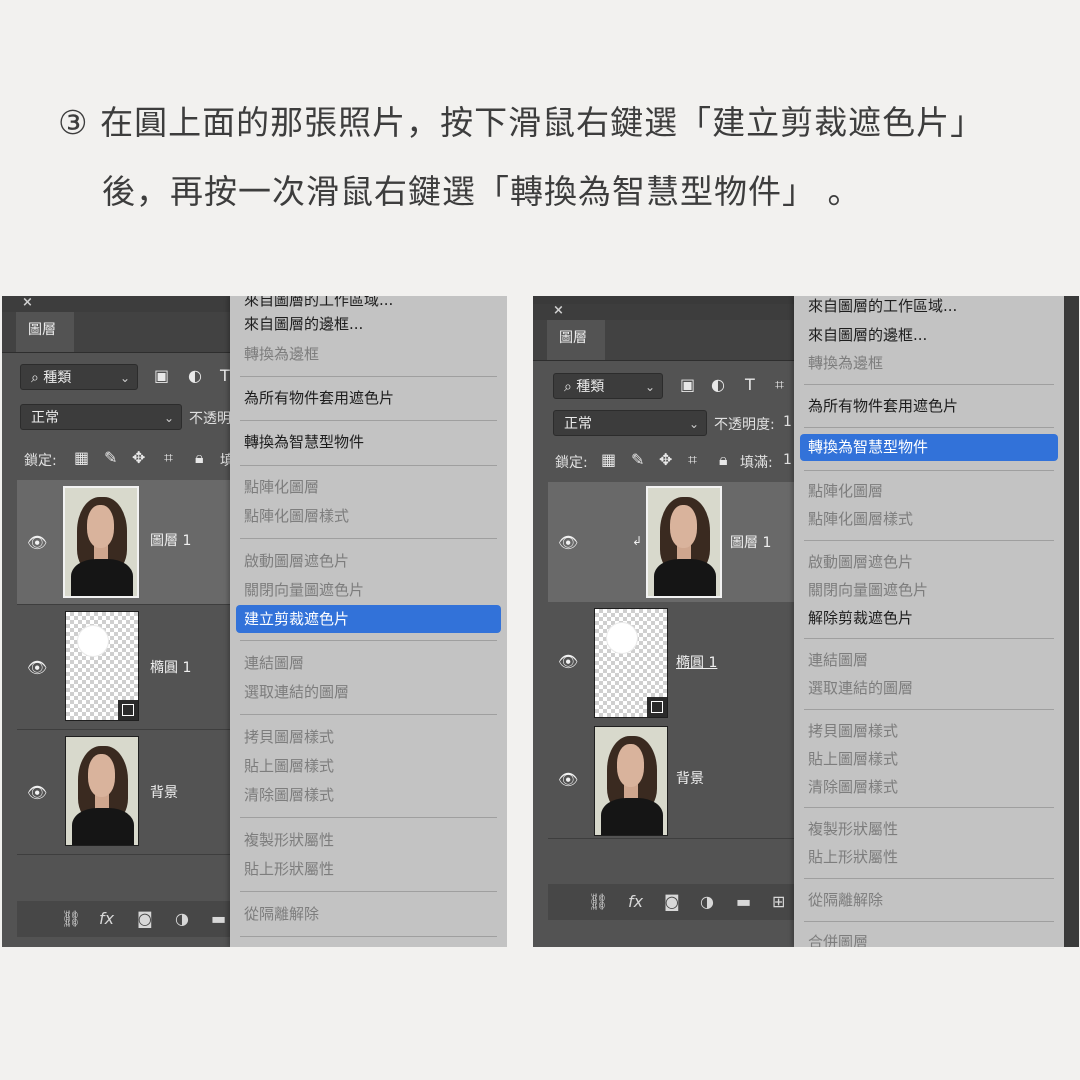  I want to click on menu-item: 點陣化圖層樣式, so click(297, 516).